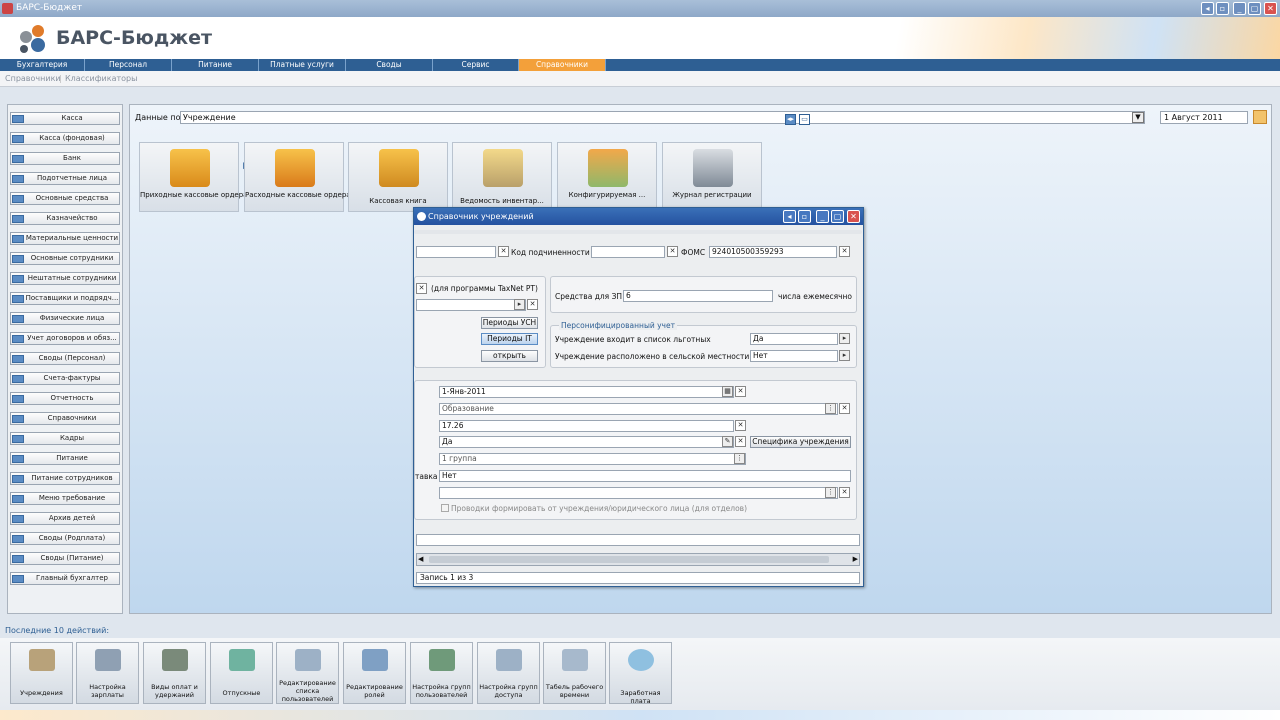  I want to click on tile-kassovaya-kniga: Кассовая книга, so click(398, 177).